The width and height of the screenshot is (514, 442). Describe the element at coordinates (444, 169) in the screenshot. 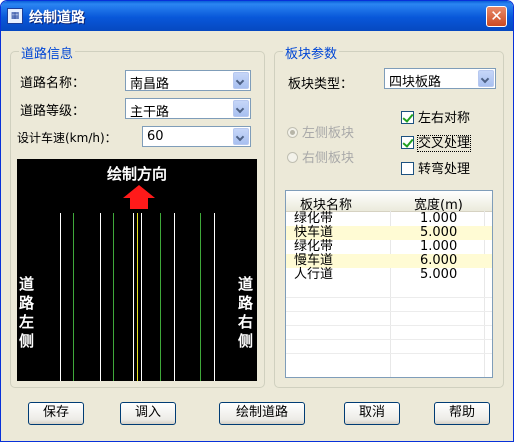

I see `turn-label: 转弯处理` at that location.